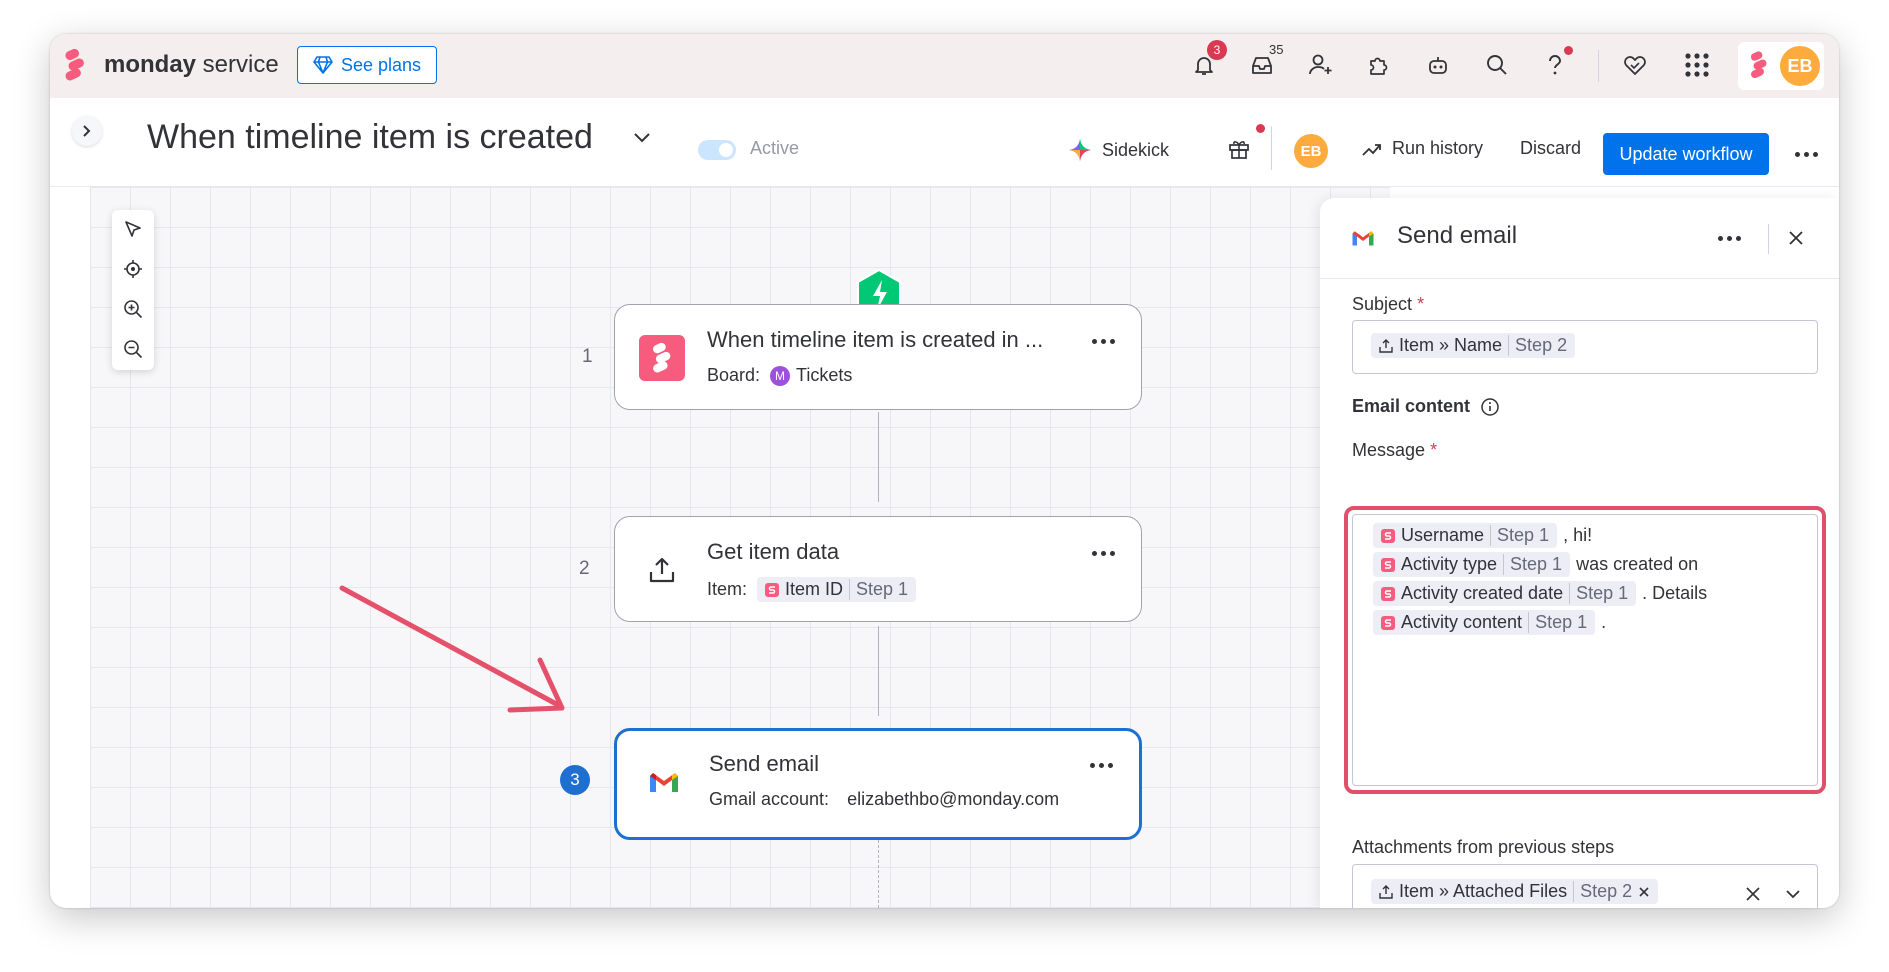 The image size is (1889, 972). I want to click on cursor-icon, so click(133, 229).